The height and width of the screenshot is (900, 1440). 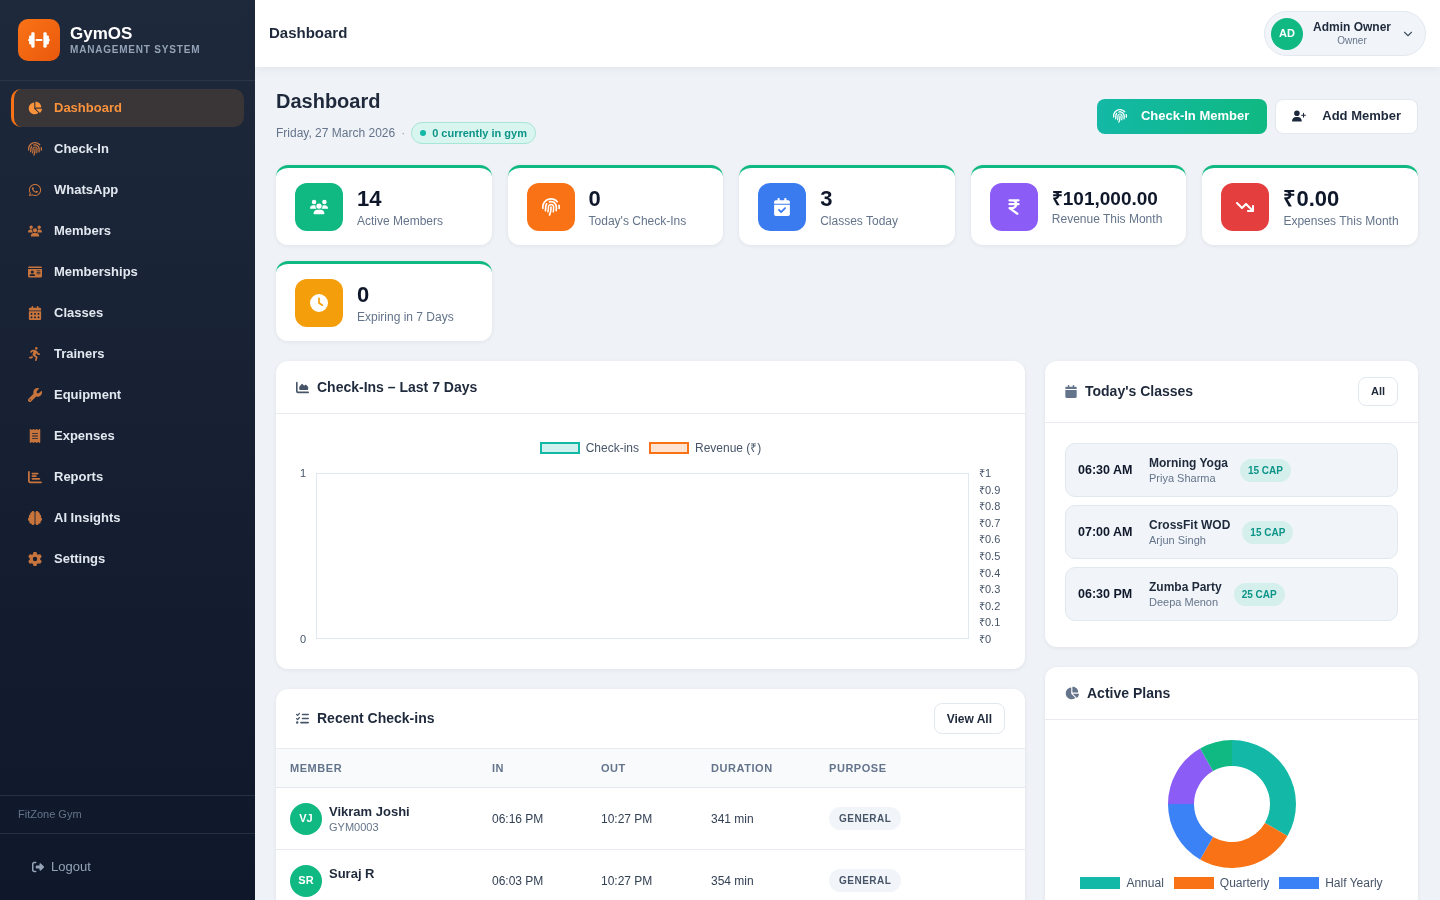 I want to click on axis-tick-label: ₹0.6, so click(x=990, y=539).